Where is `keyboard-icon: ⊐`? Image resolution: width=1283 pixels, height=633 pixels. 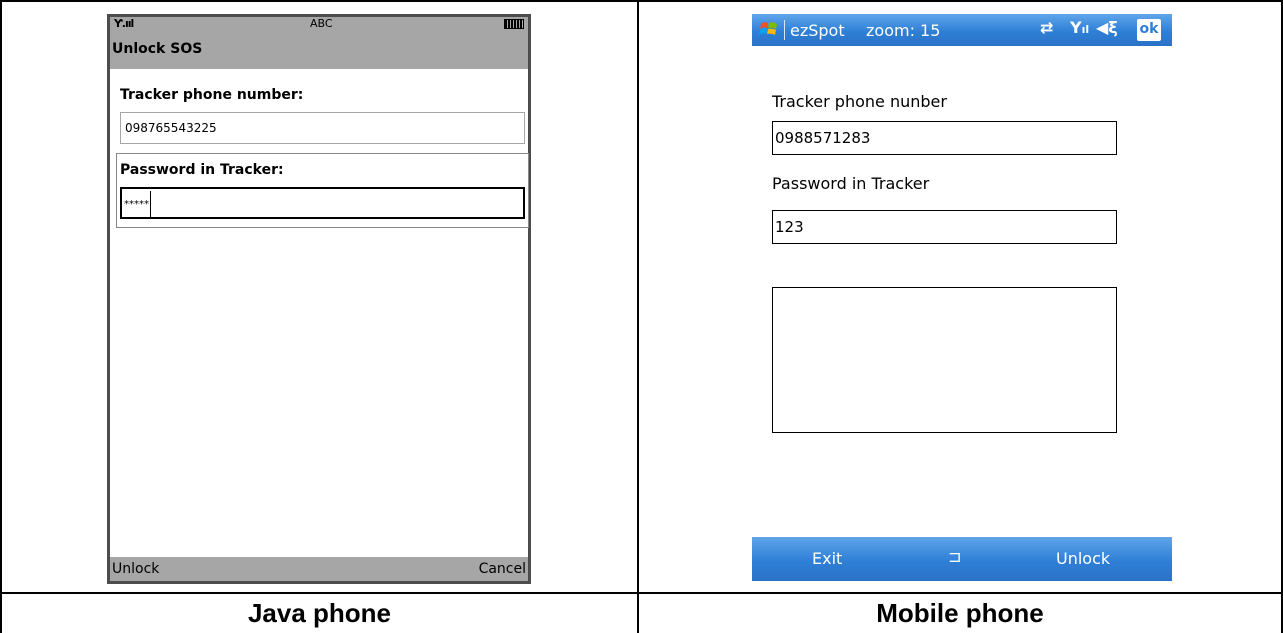 keyboard-icon: ⊐ is located at coordinates (954, 556).